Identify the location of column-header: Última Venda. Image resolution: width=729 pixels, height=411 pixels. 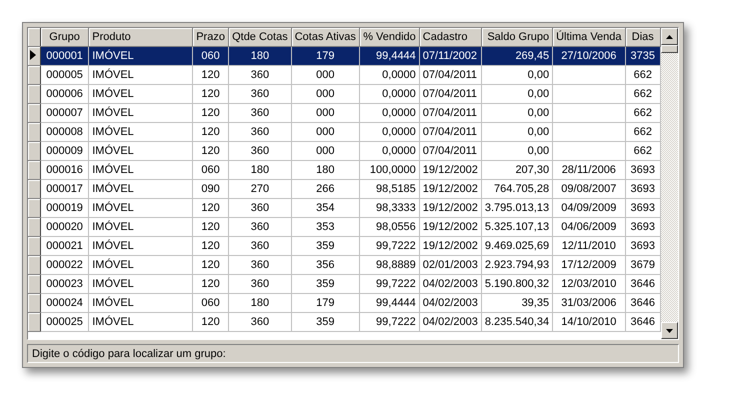
(589, 37).